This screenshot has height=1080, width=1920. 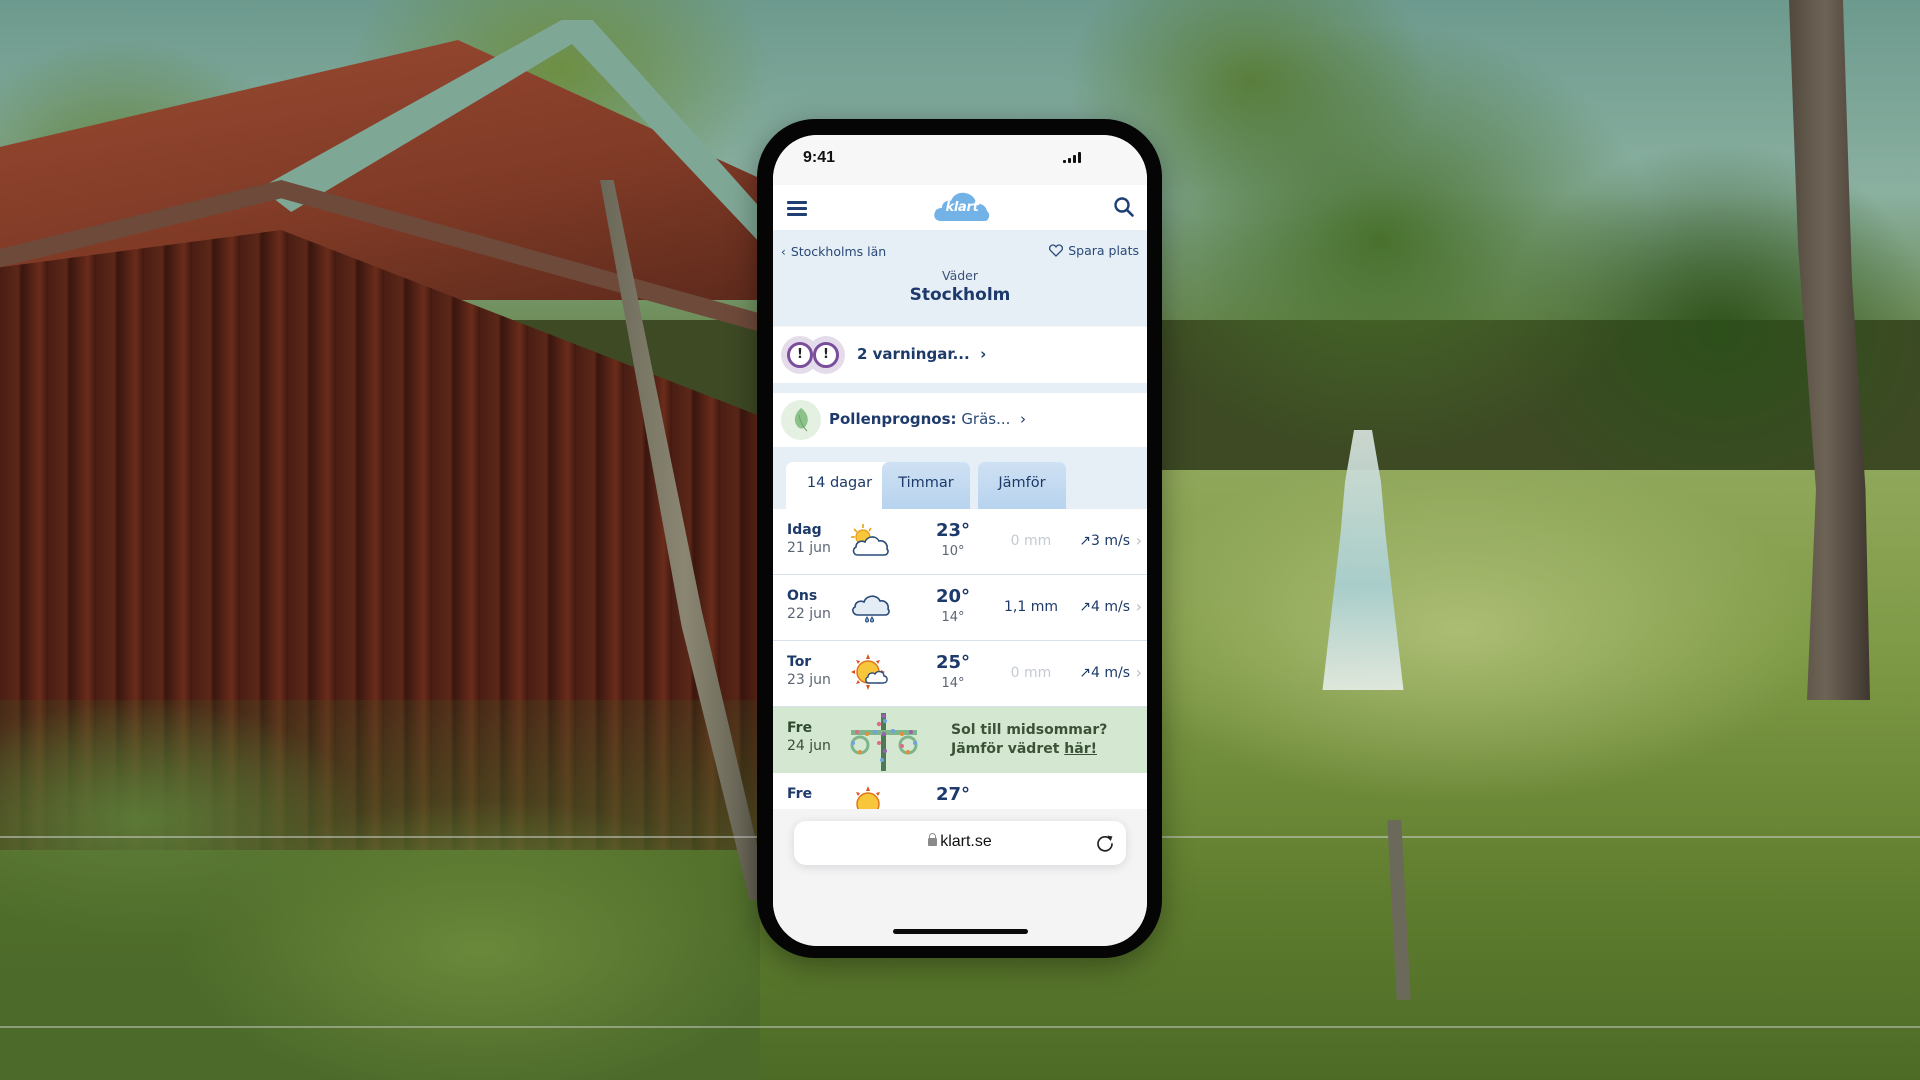 I want to click on logo-text: klart, so click(x=962, y=207).